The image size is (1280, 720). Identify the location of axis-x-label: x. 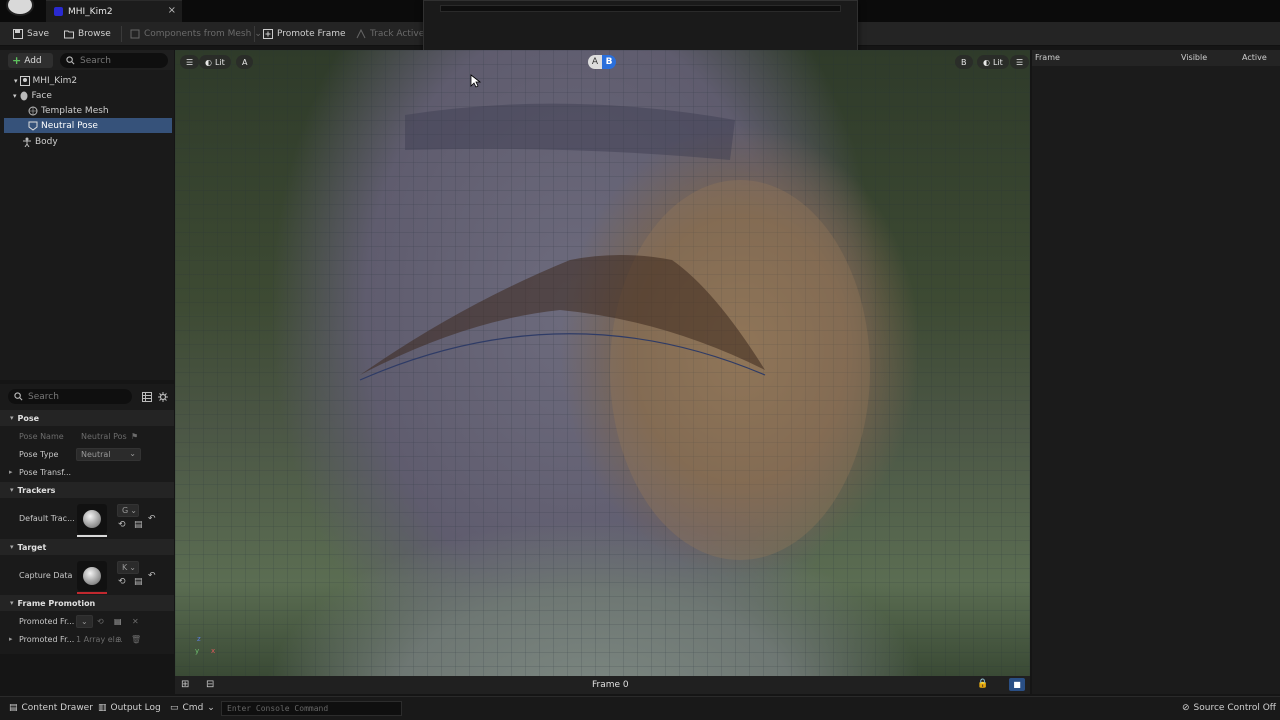
(213, 651).